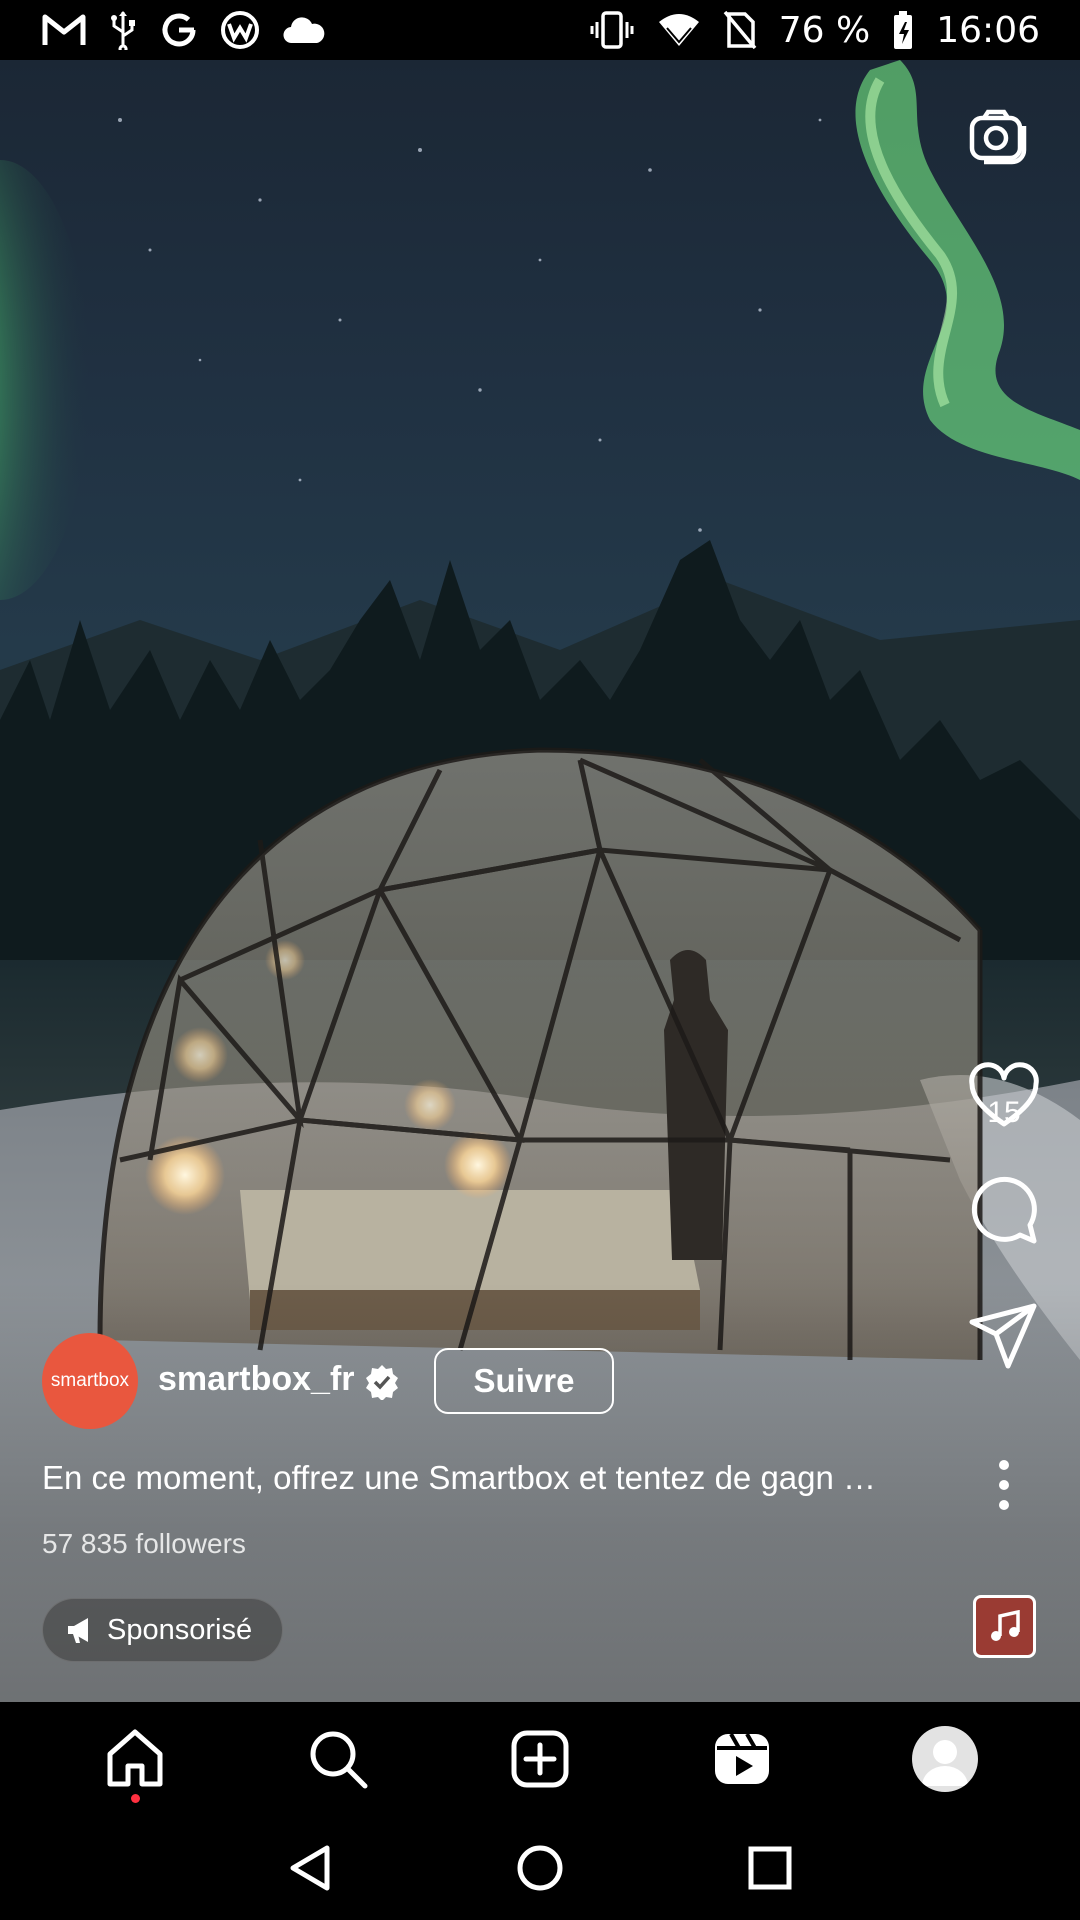  What do you see at coordinates (64, 29) in the screenshot?
I see `gmail-icon` at bounding box center [64, 29].